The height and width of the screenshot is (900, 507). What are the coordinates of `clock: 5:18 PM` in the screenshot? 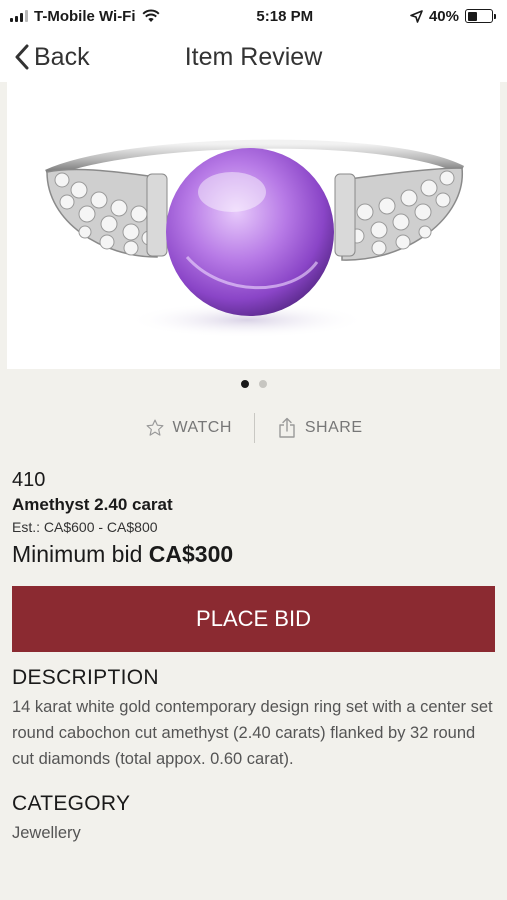 It's located at (285, 16).